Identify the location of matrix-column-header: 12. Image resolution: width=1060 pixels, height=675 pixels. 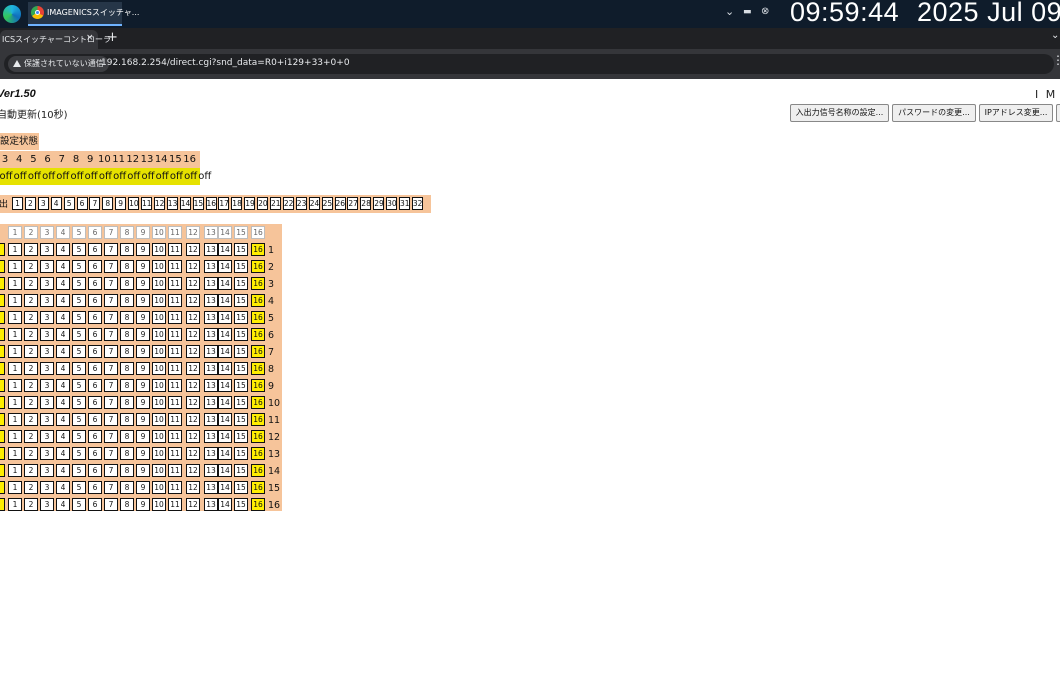
(193, 232).